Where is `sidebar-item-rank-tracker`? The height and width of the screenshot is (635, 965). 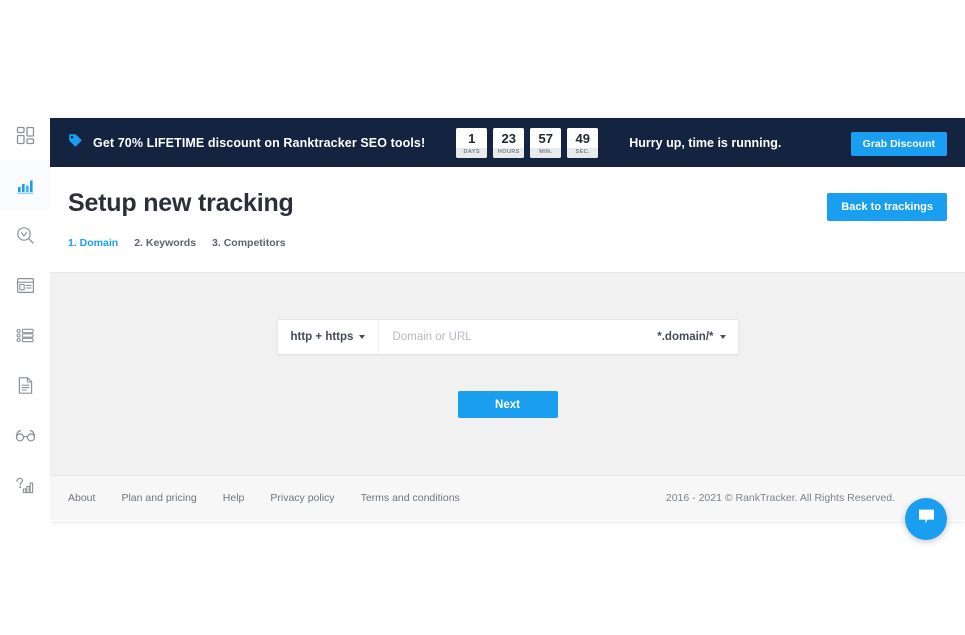 sidebar-item-rank-tracker is located at coordinates (25, 185).